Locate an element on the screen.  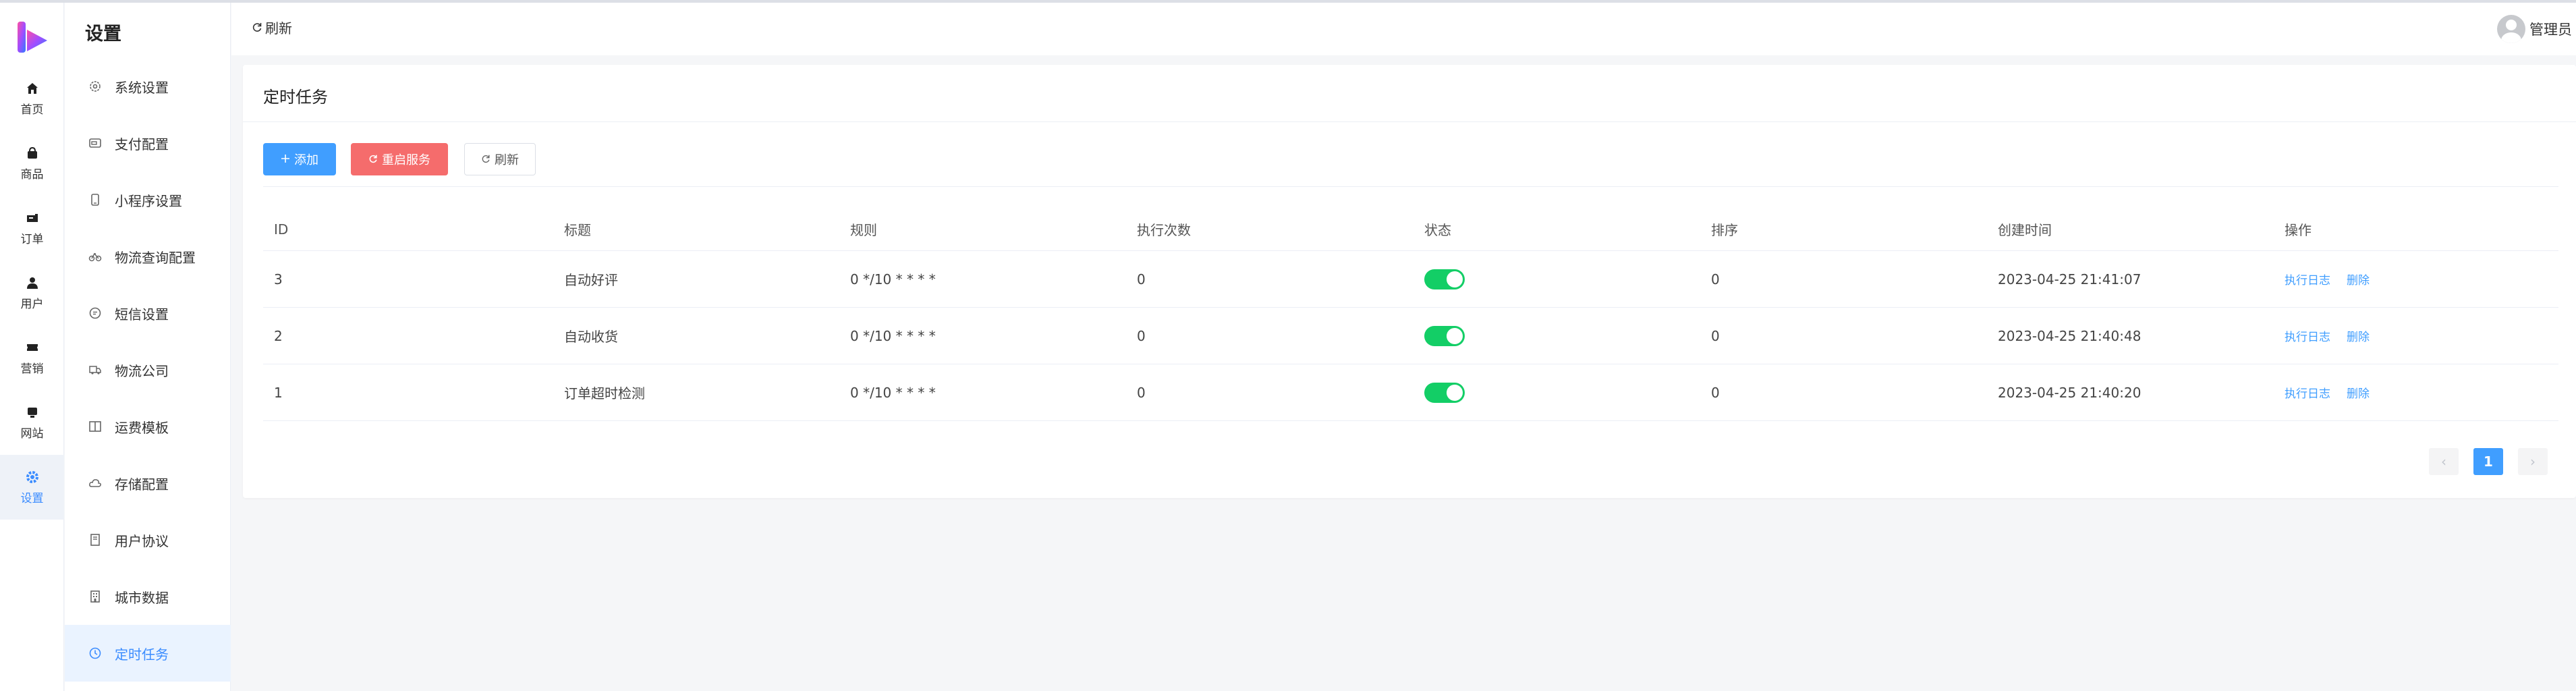
nav-item-home: 首页 is located at coordinates (32, 98).